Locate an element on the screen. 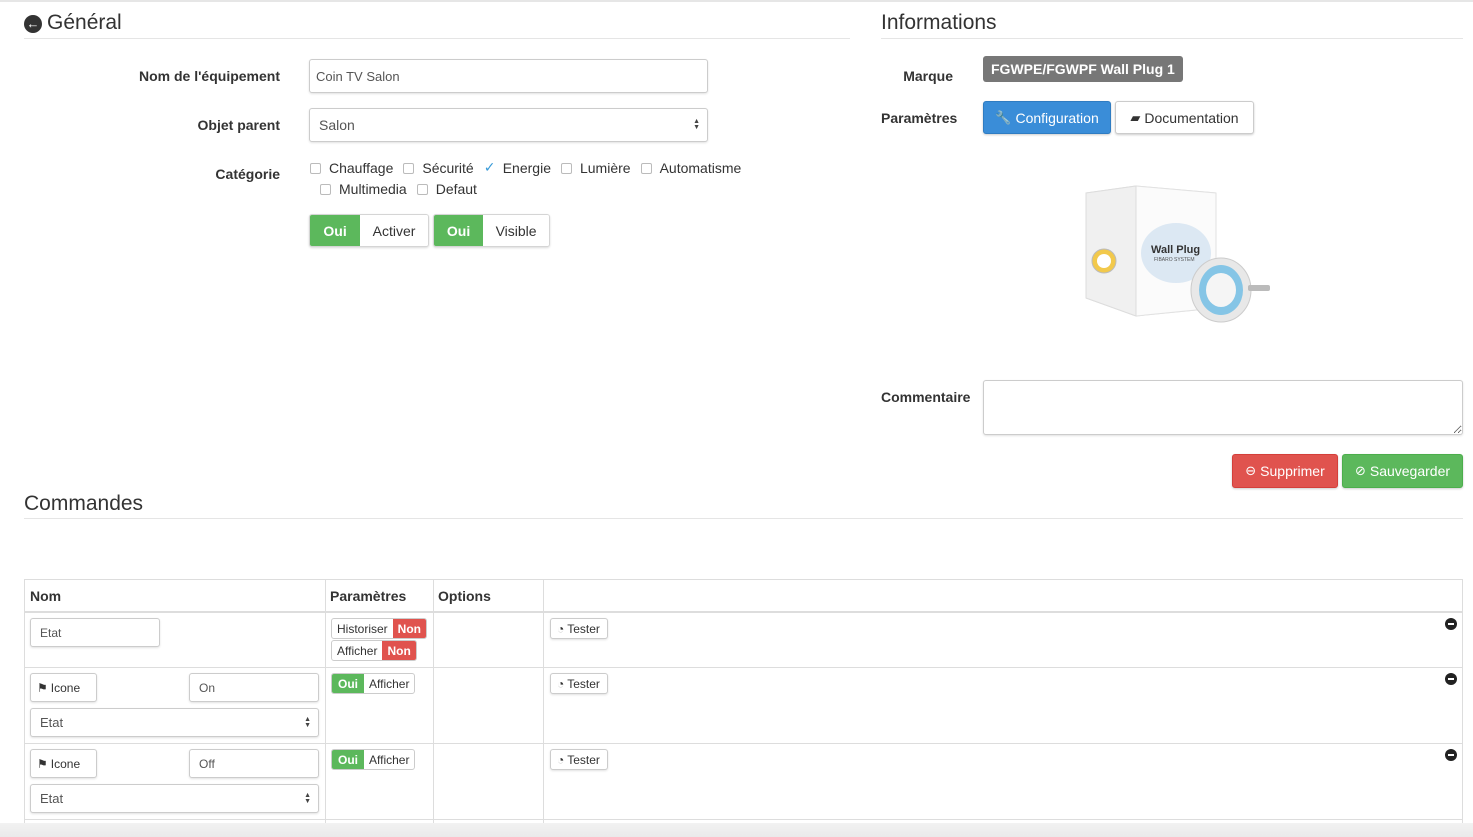  informations-rule is located at coordinates (1172, 38).